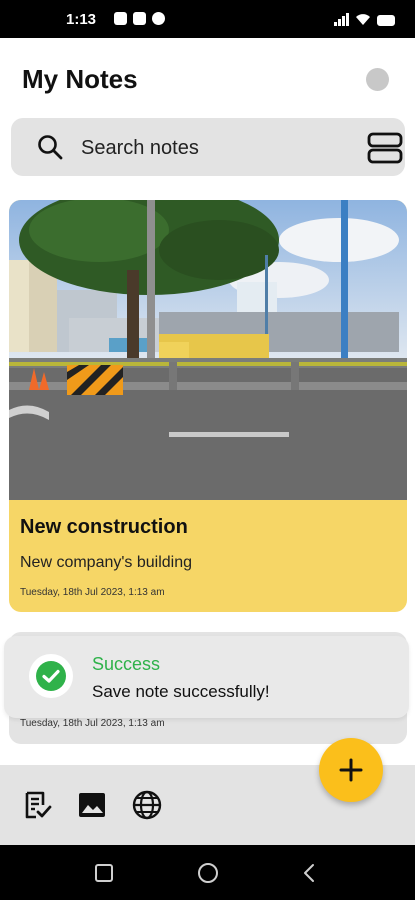 The height and width of the screenshot is (900, 415). I want to click on status-time: 1:13, so click(81, 19).